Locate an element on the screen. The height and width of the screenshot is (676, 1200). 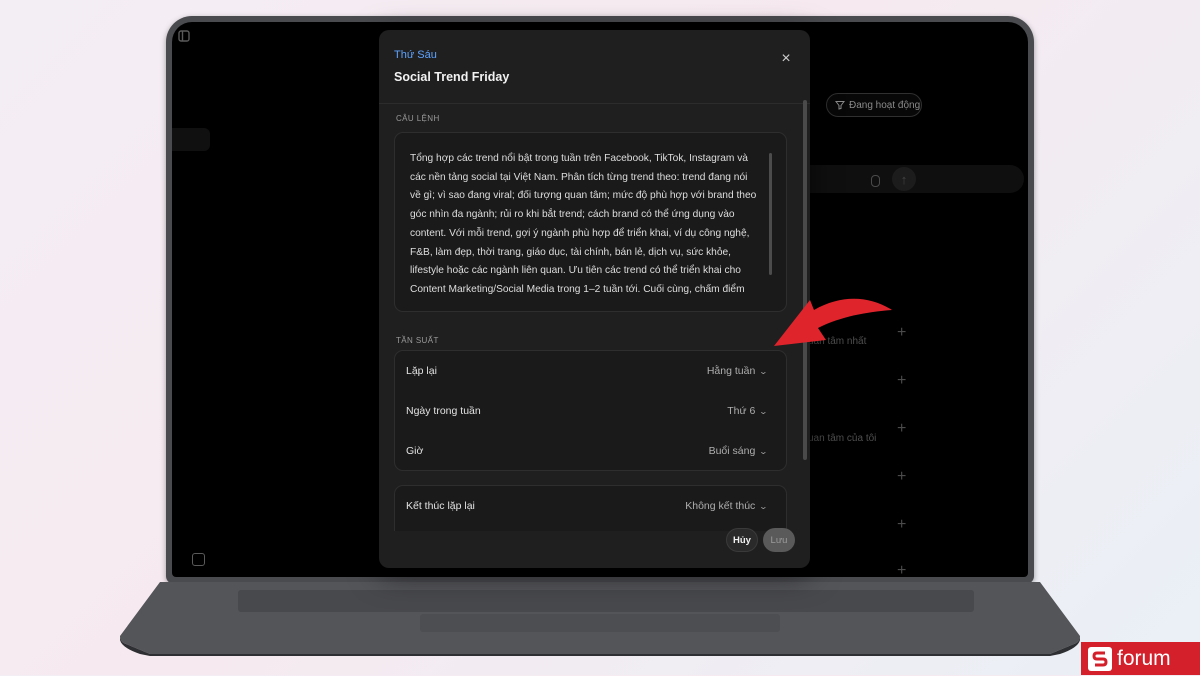
arrow-up-icon: ↑ is located at coordinates (904, 179).